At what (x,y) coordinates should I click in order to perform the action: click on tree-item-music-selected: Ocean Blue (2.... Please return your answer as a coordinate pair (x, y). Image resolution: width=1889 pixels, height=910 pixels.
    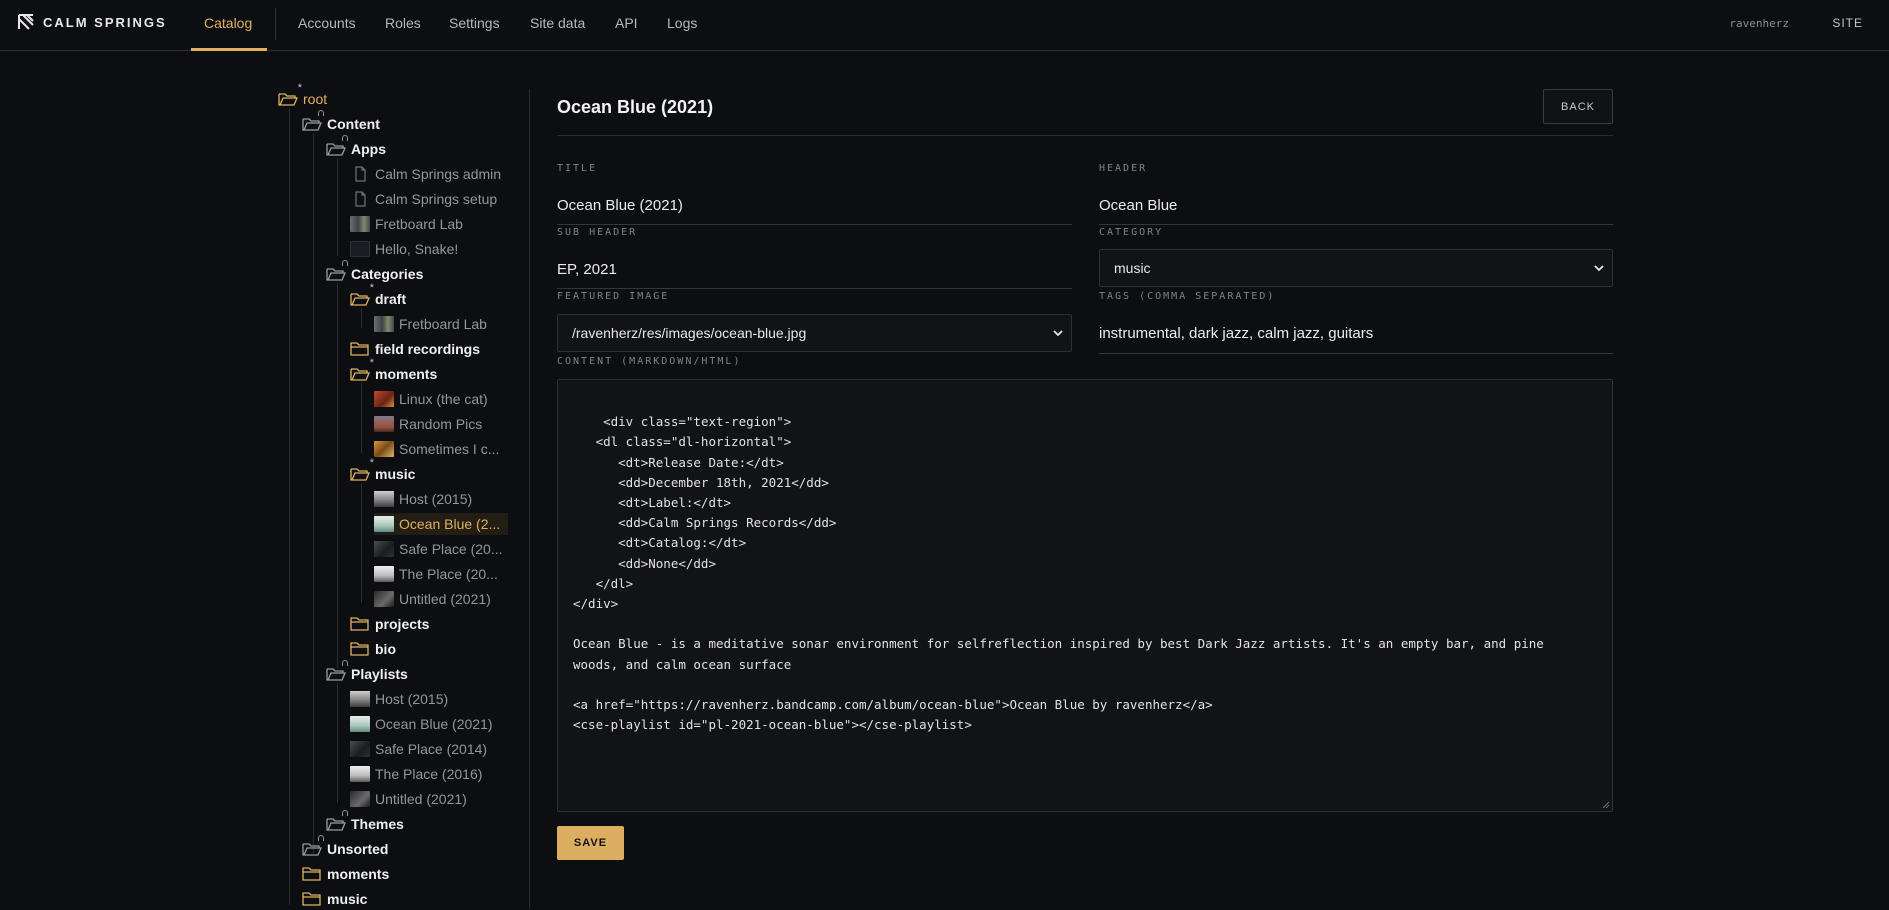
    Looking at the image, I should click on (441, 524).